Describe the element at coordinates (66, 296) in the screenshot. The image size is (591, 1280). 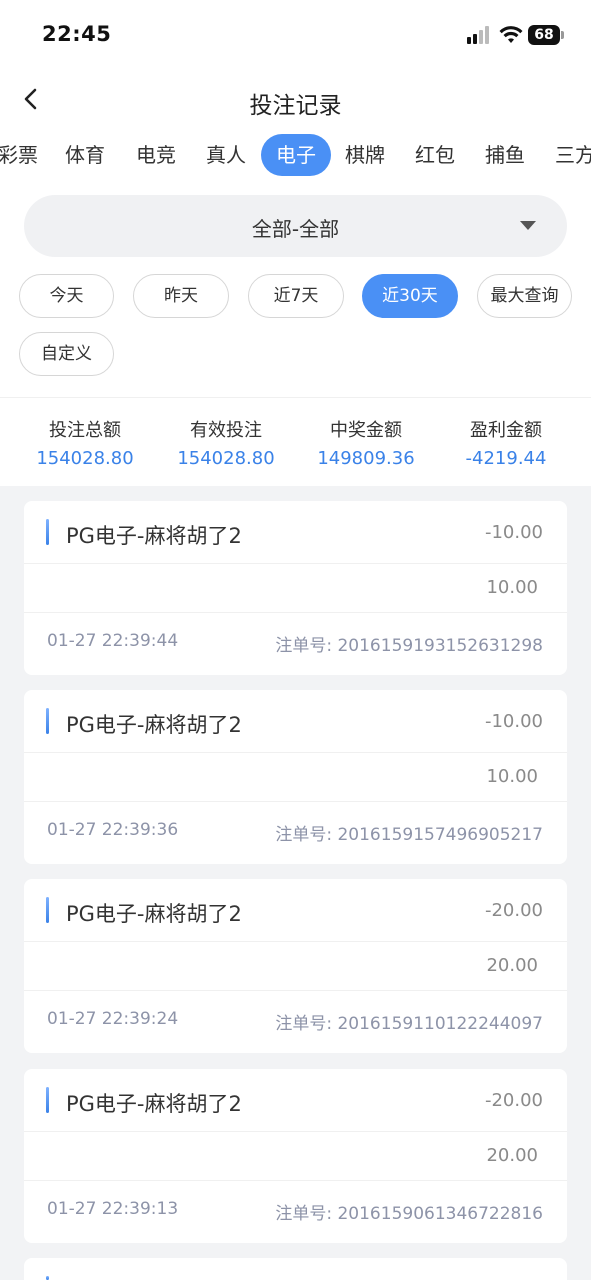
I see `date-chip-today: 今天` at that location.